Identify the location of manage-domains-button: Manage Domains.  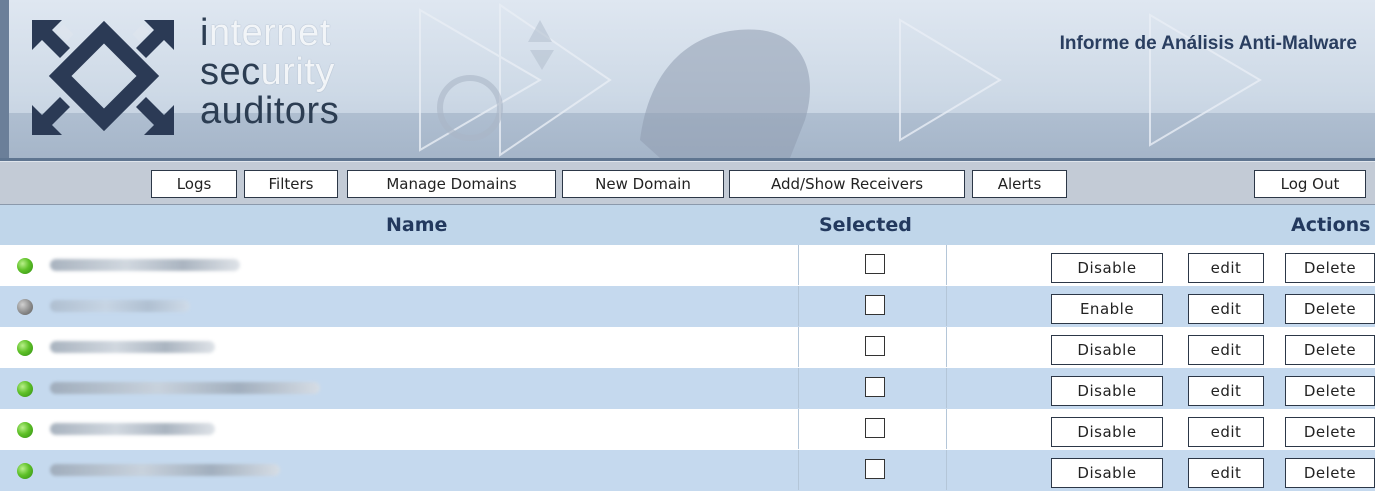
(451, 184).